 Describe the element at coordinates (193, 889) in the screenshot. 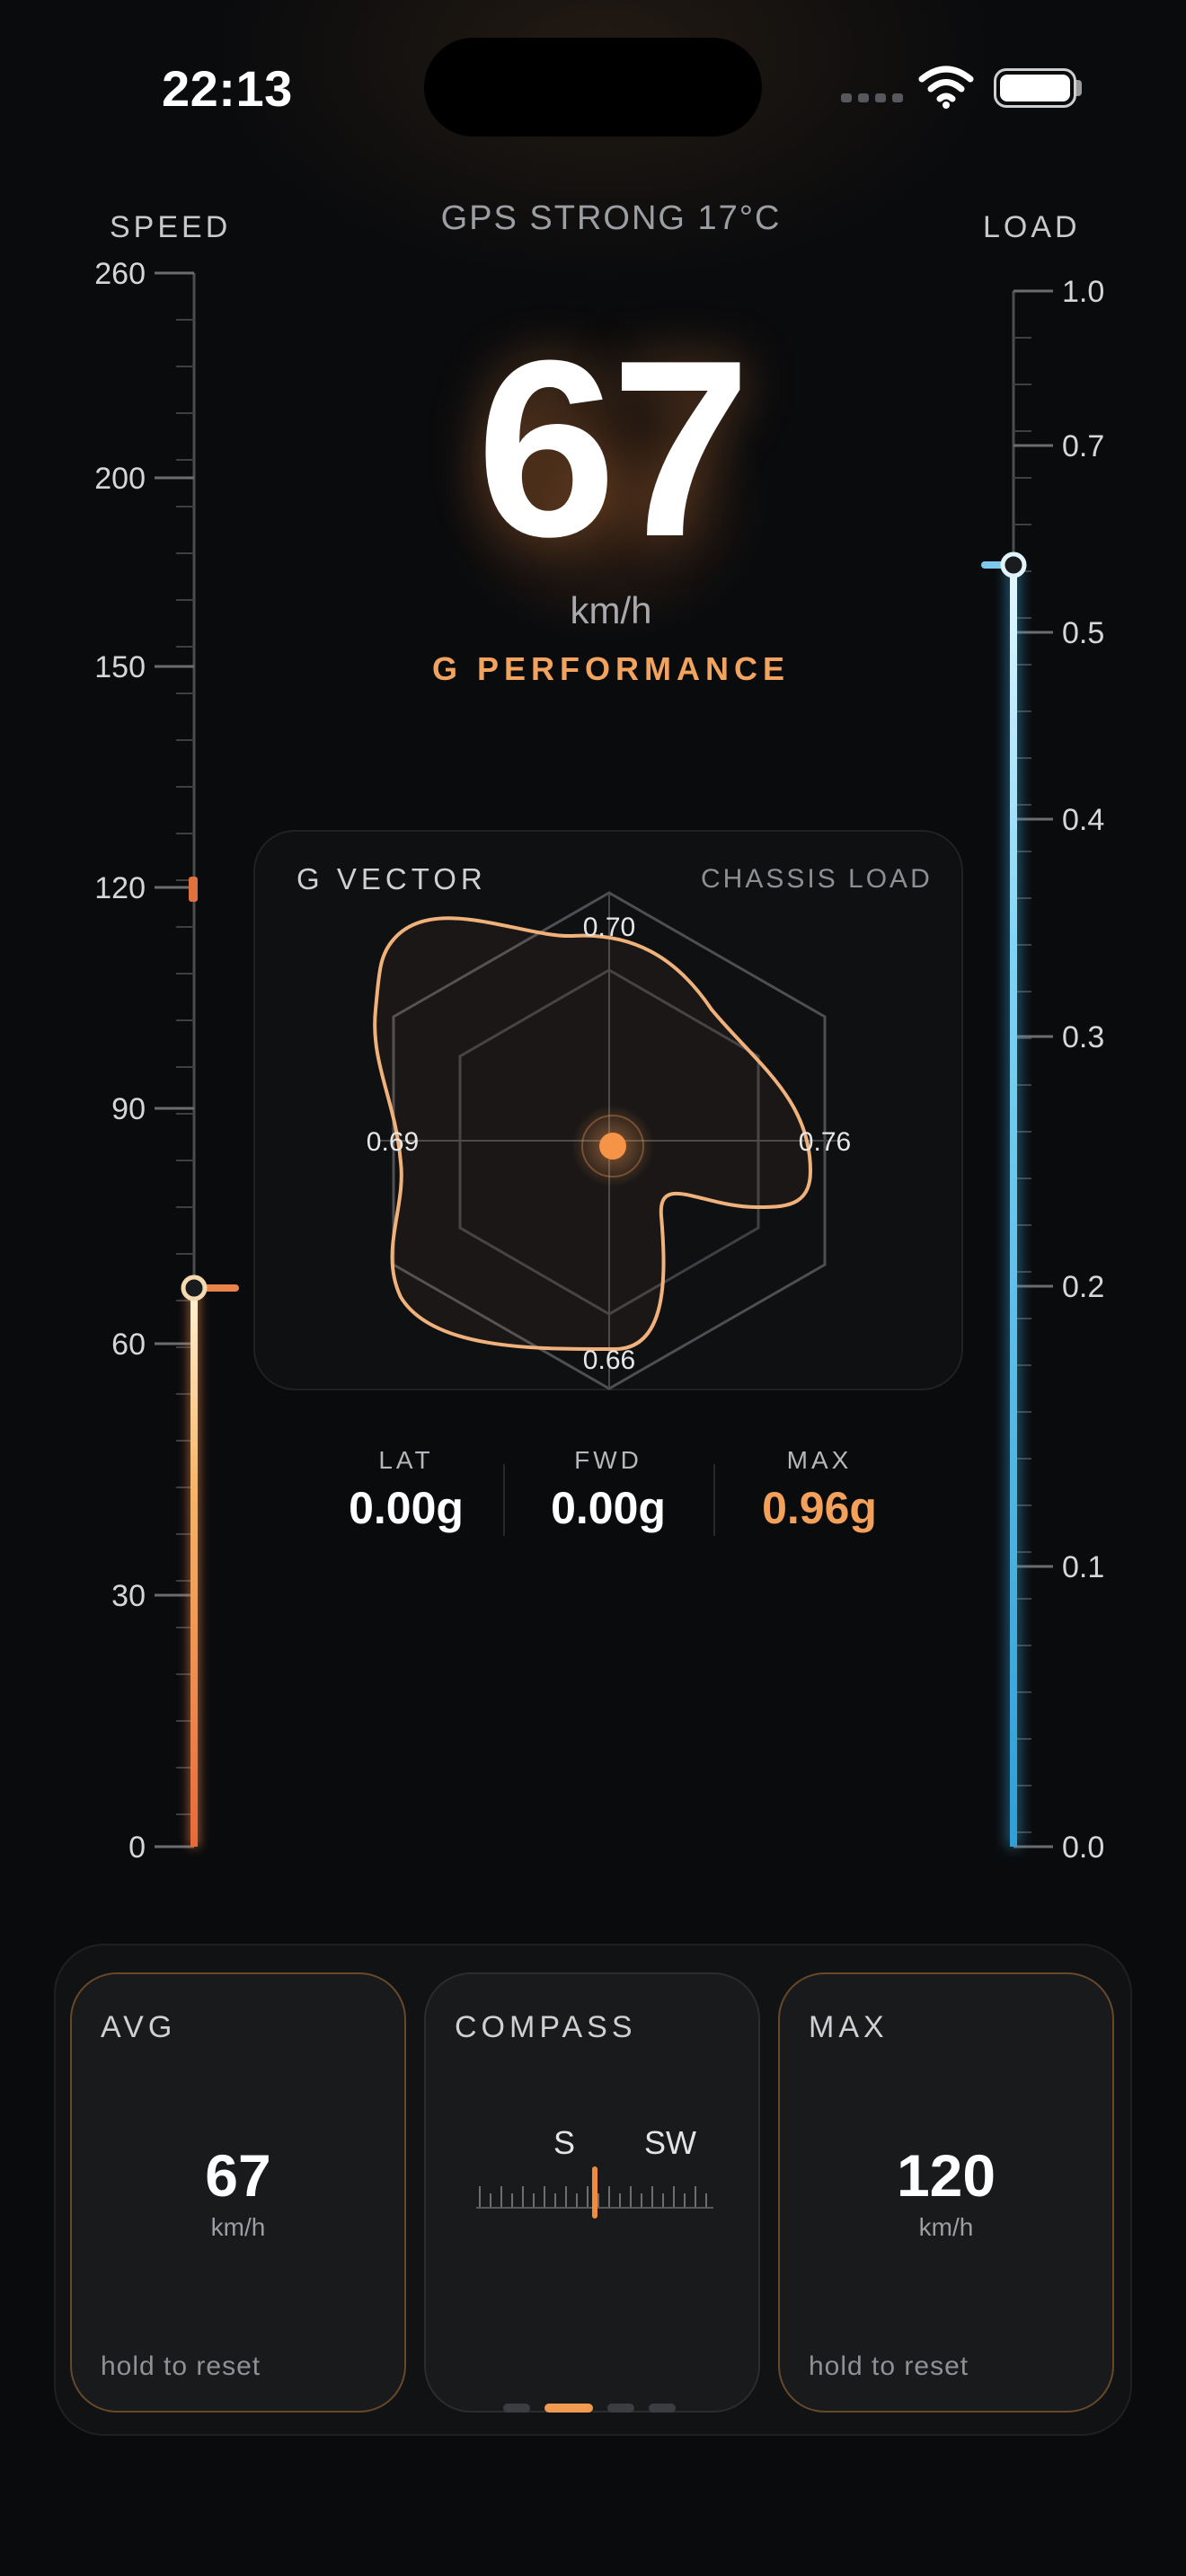

I see `speed-max-marker` at that location.